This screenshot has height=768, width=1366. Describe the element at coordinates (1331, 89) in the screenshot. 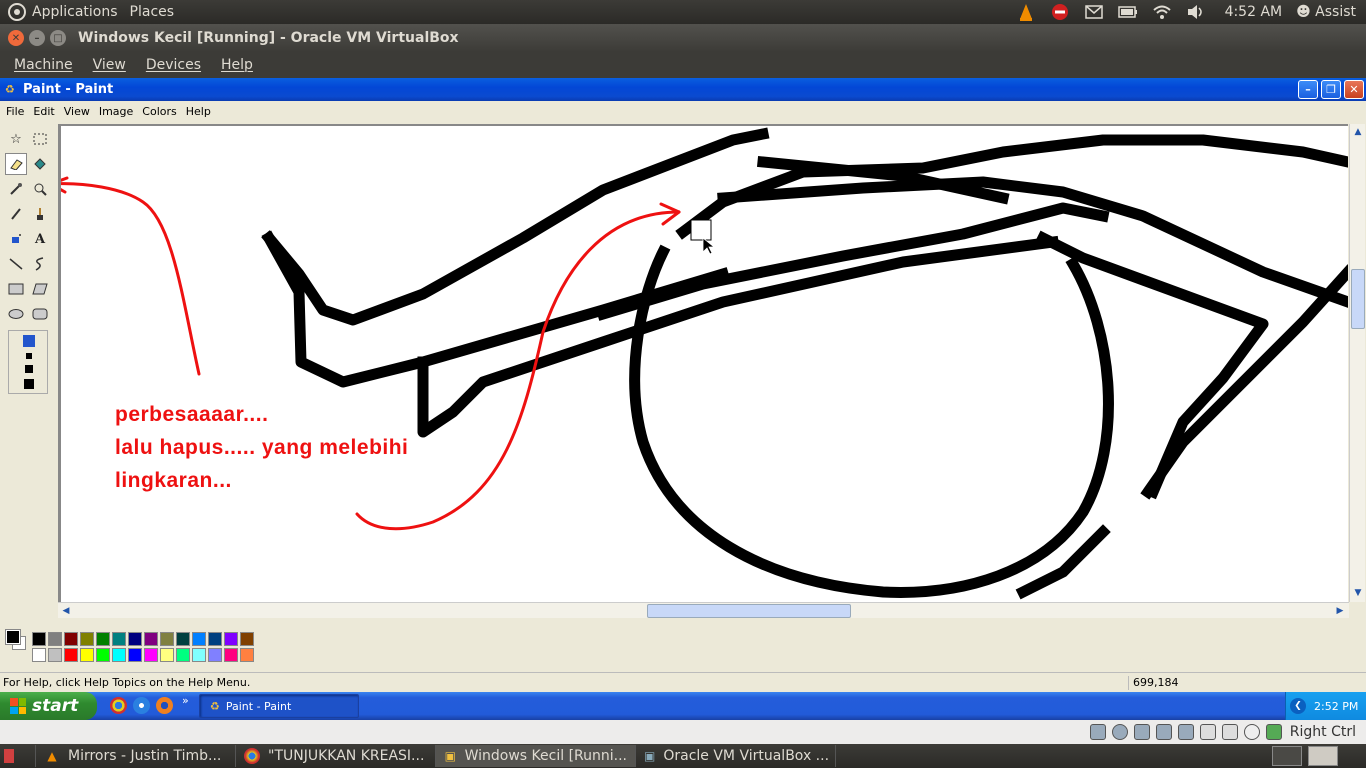

I see `restore-icon: ❐` at that location.